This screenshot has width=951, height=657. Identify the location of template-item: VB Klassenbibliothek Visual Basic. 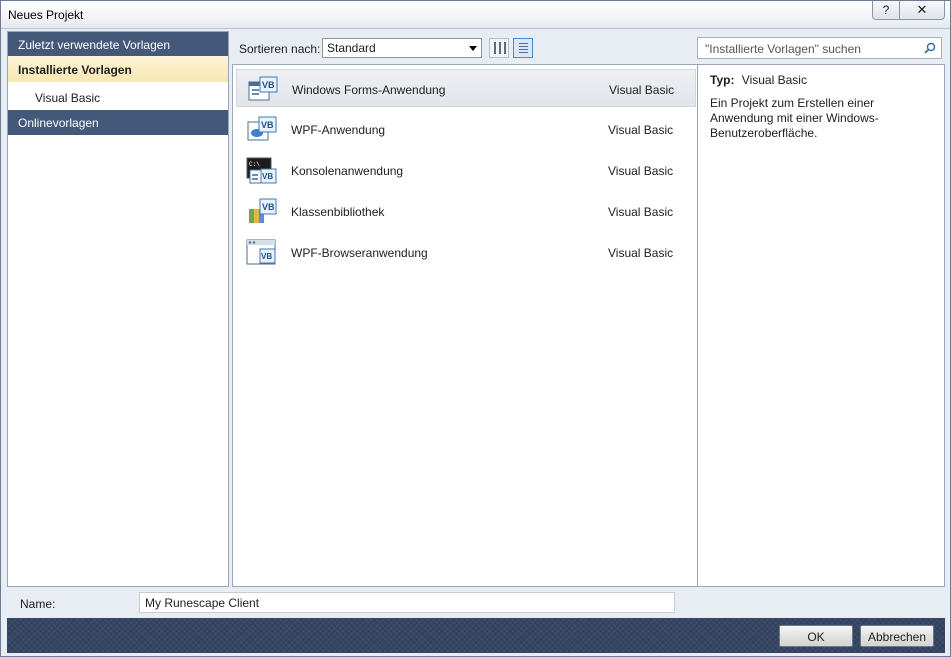
(466, 211).